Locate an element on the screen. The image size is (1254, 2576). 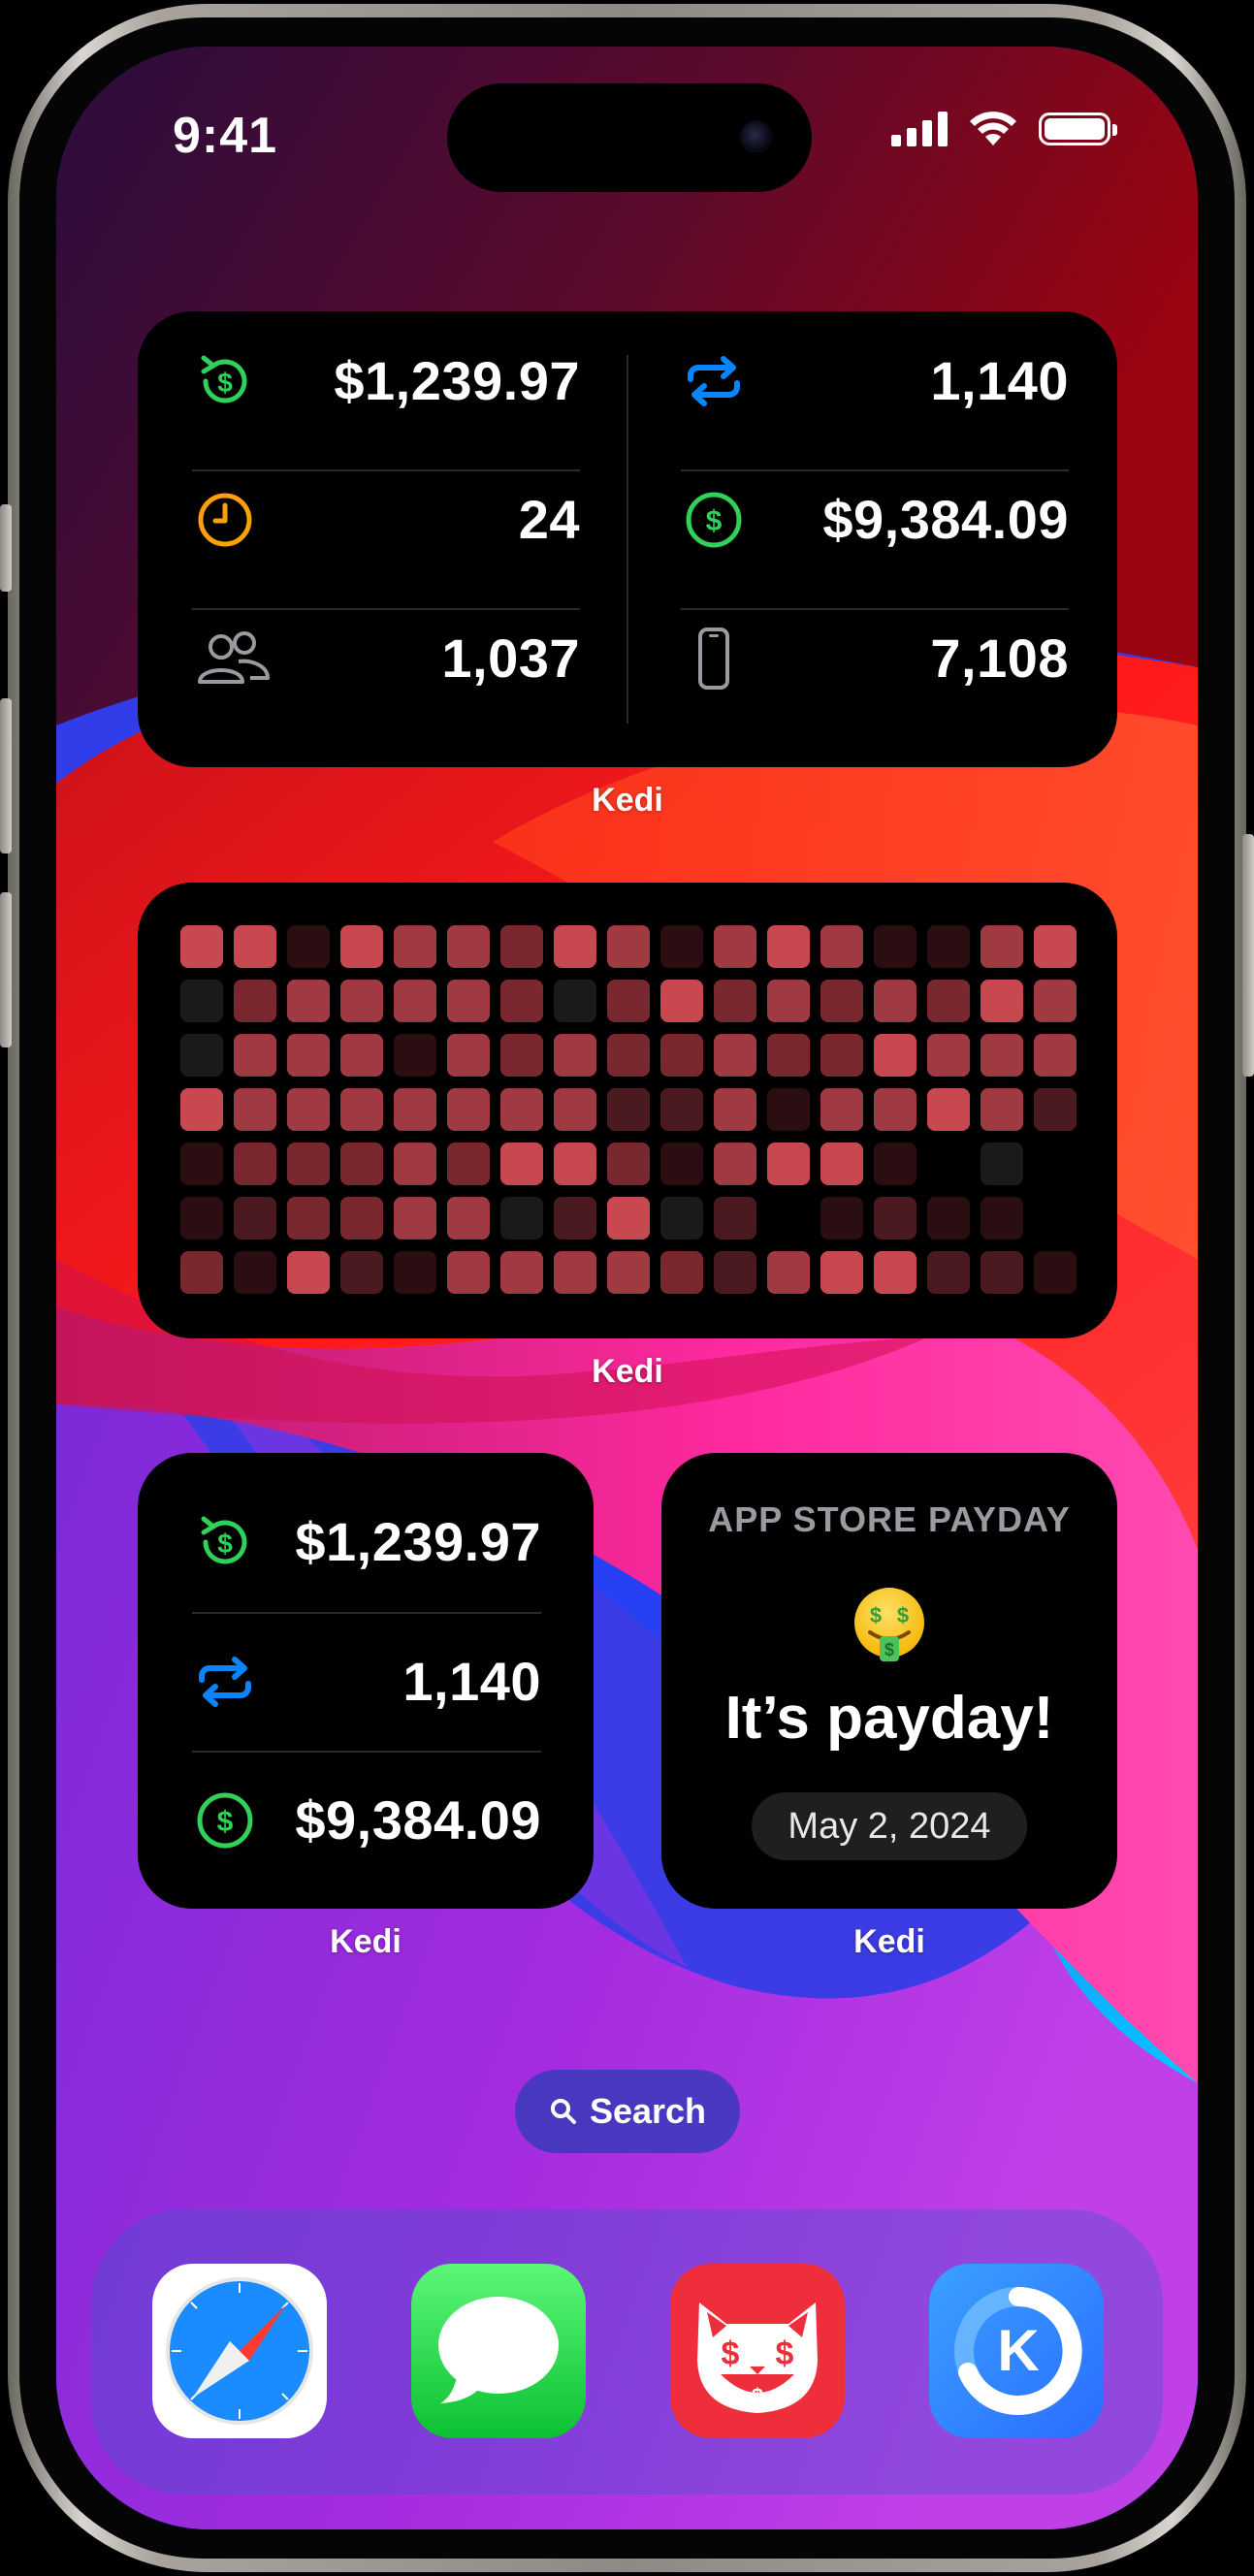
stat-value: 1,037 is located at coordinates (511, 658).